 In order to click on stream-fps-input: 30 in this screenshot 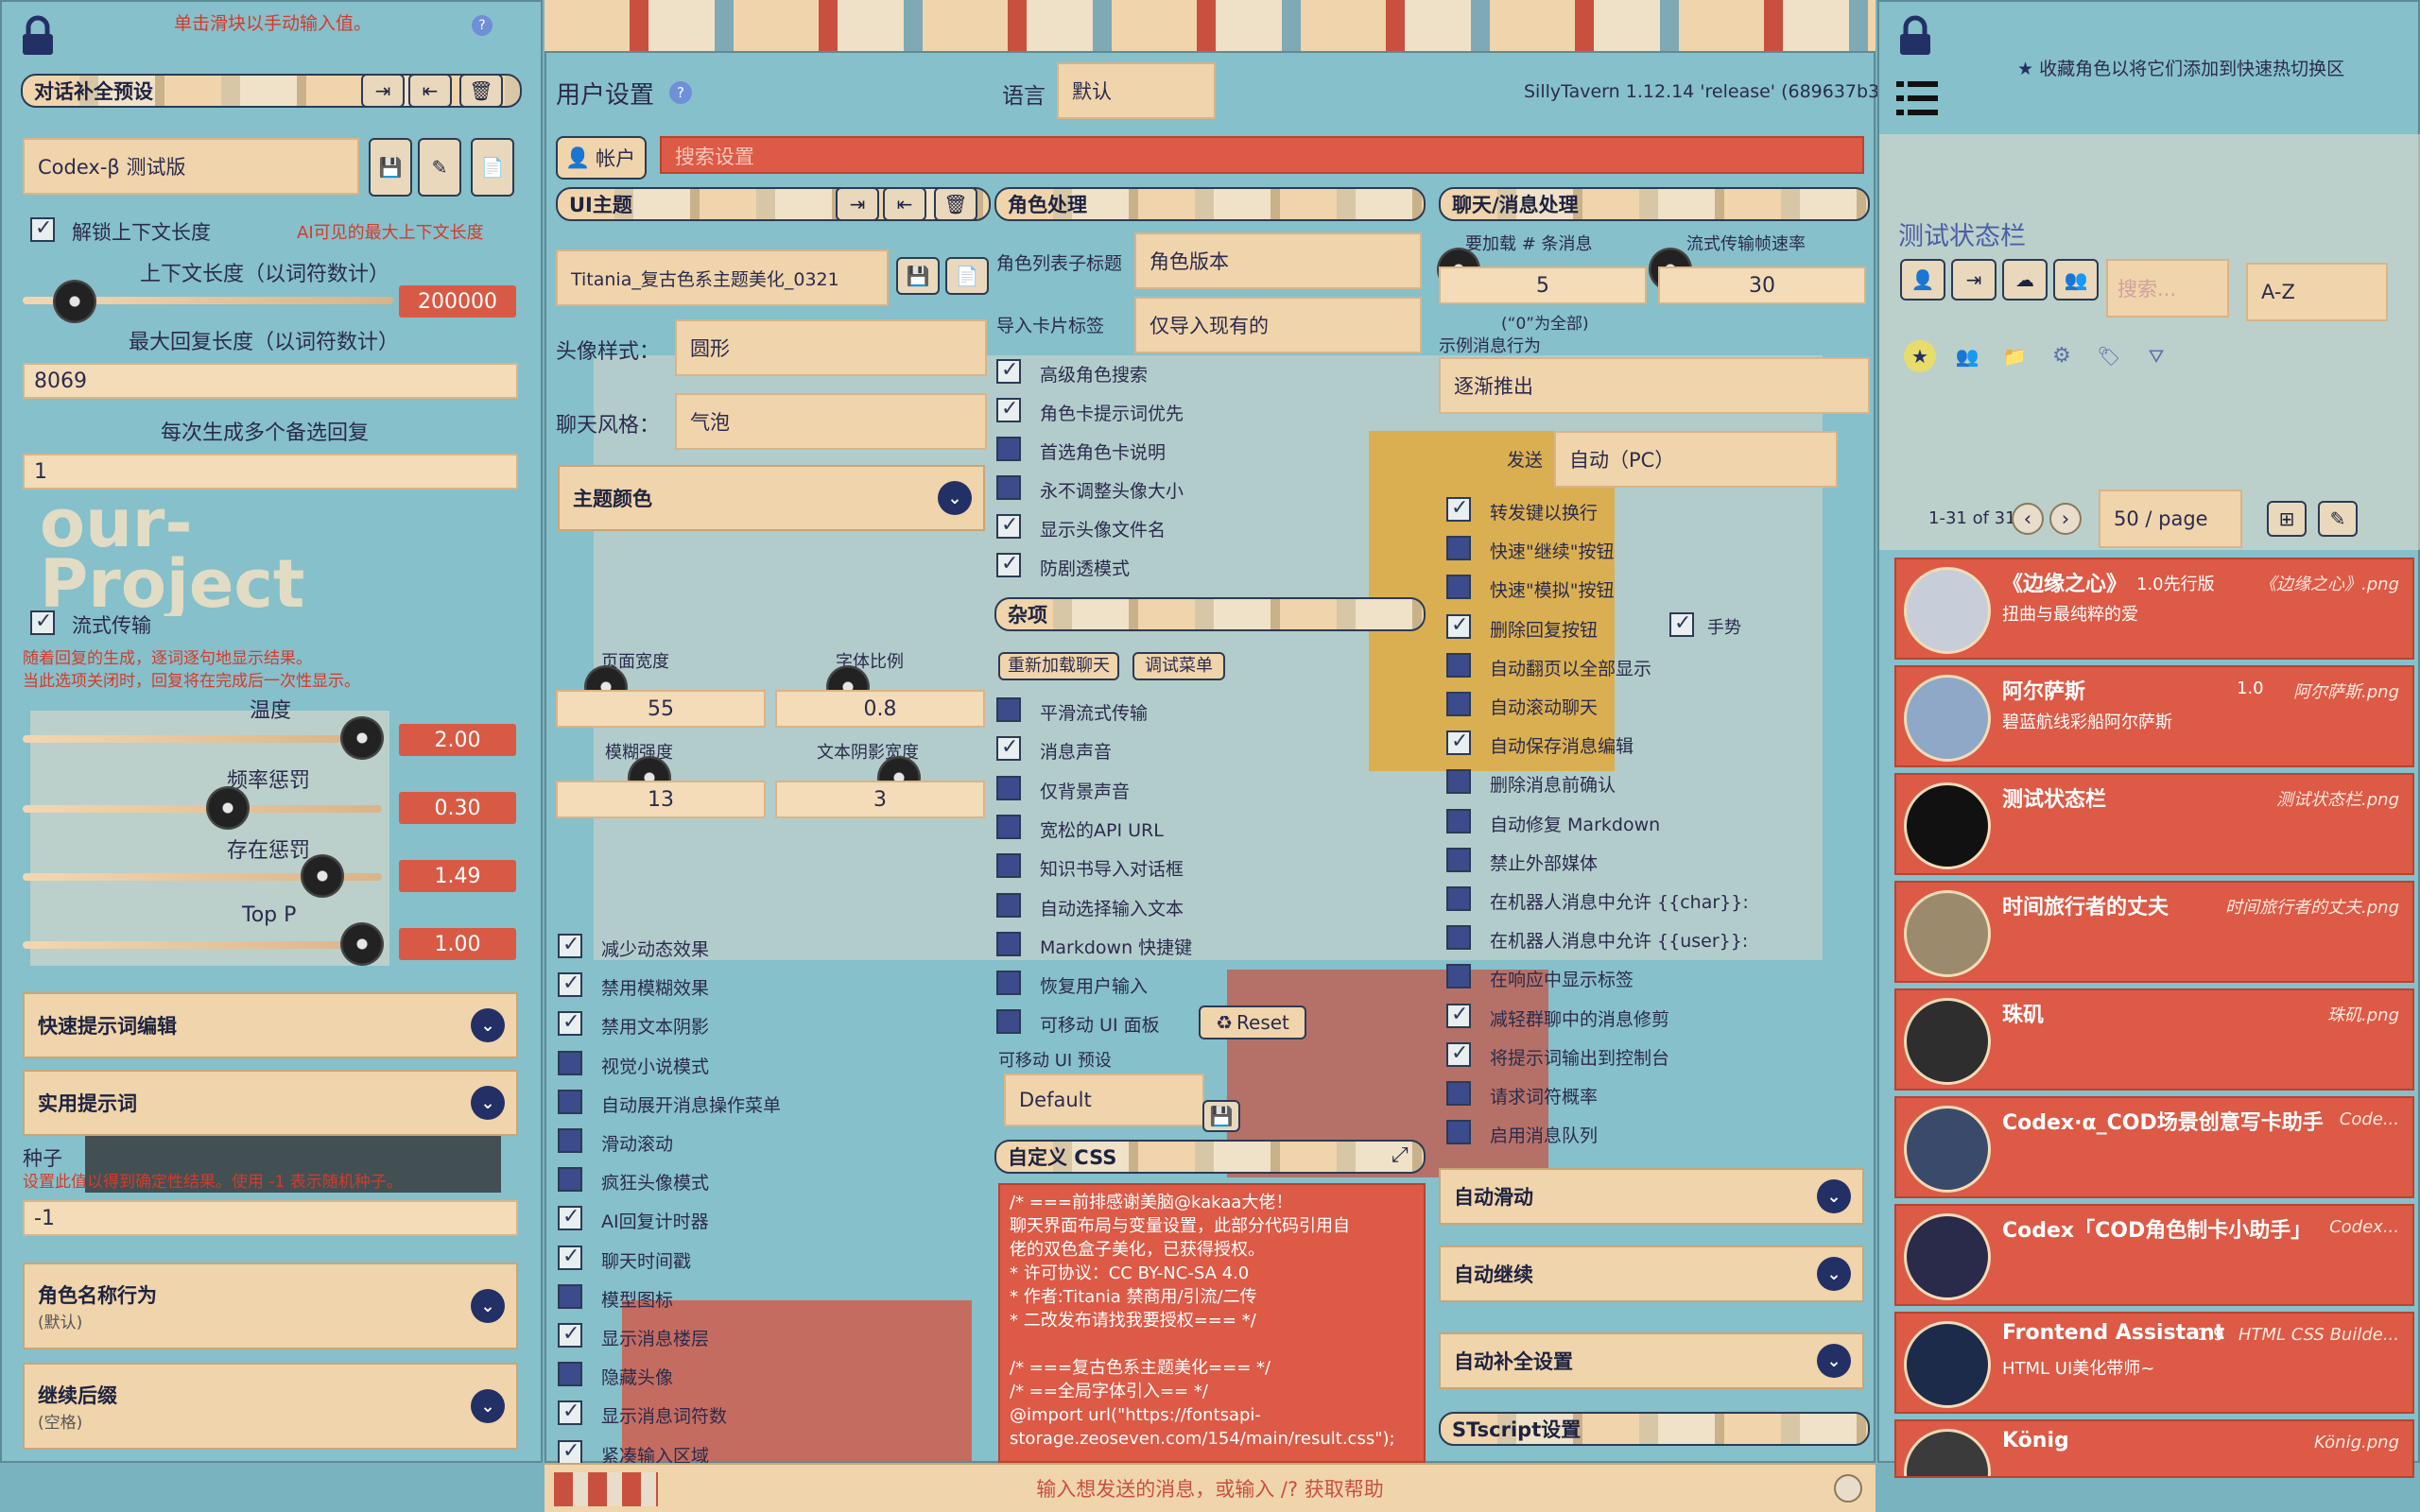, I will do `click(1762, 285)`.